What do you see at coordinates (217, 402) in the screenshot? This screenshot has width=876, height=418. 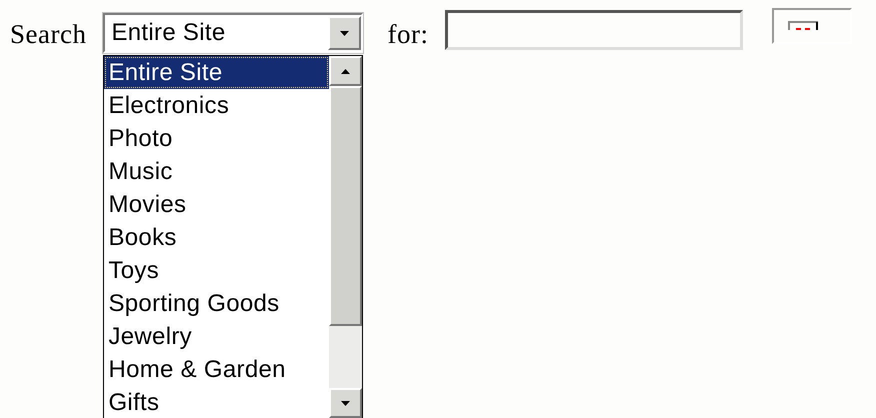 I see `dropdown-option: Gifts` at bounding box center [217, 402].